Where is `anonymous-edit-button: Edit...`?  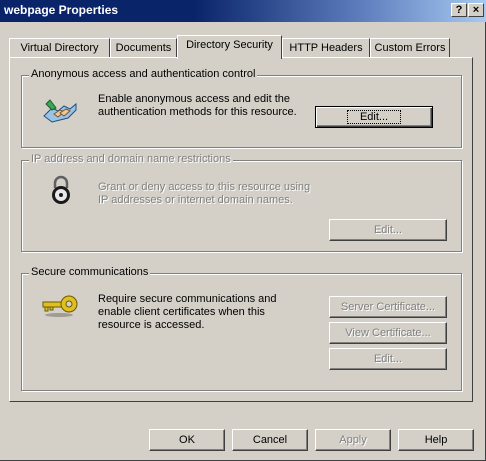
anonymous-edit-button: Edit... is located at coordinates (374, 117).